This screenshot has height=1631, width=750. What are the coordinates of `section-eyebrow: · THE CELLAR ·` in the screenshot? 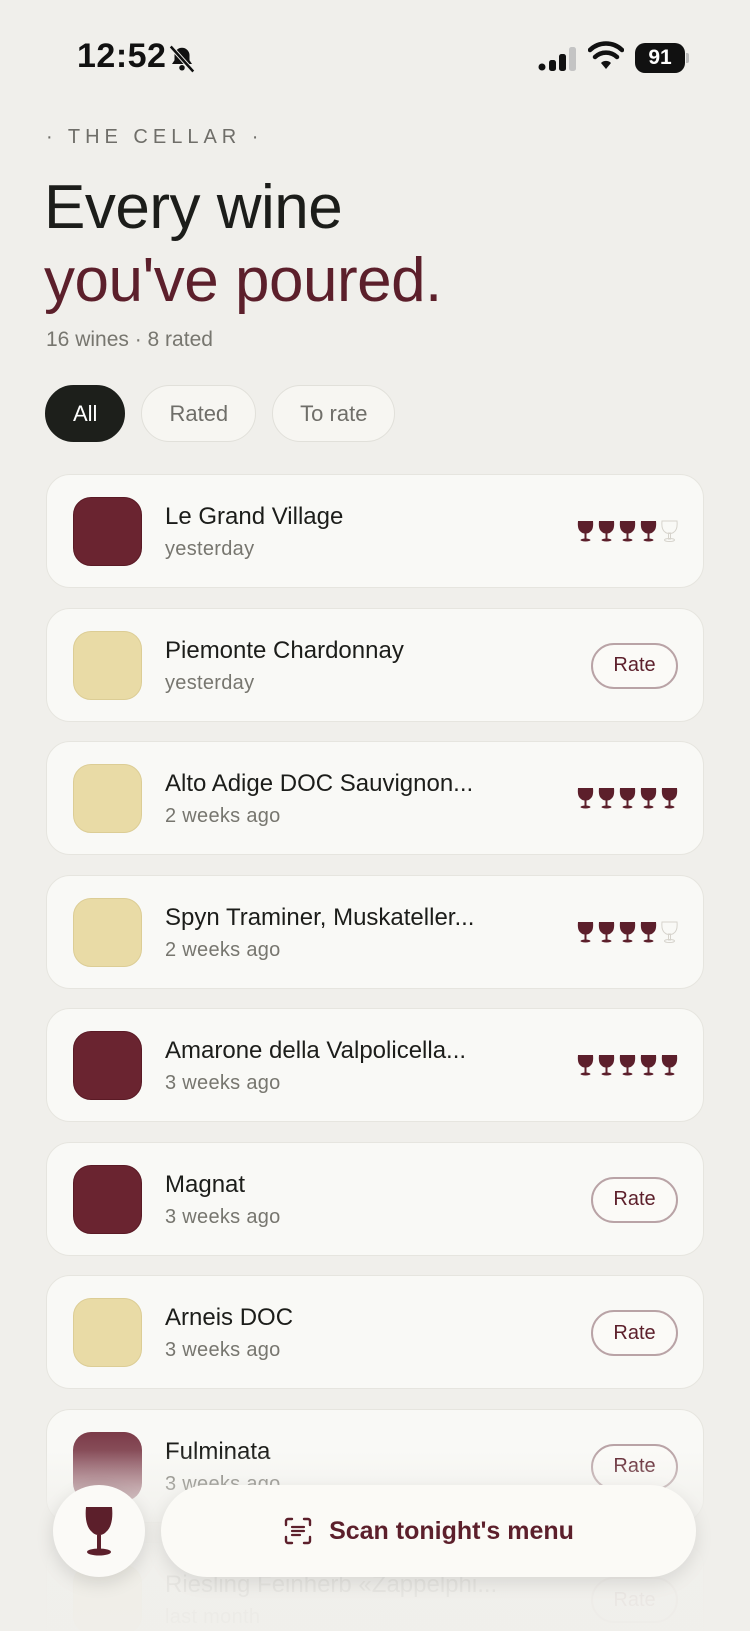 It's located at (155, 137).